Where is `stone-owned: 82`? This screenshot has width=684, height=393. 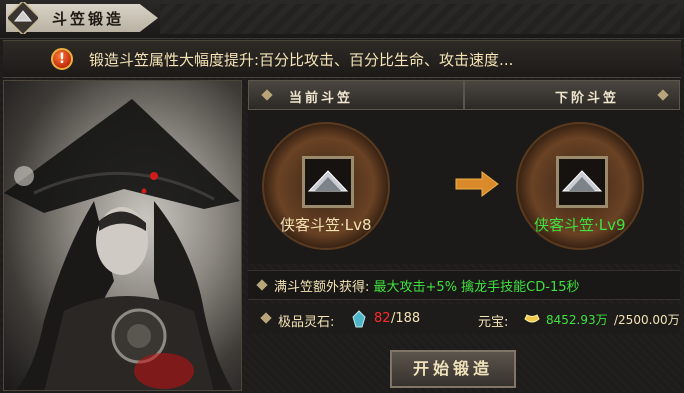 stone-owned: 82 is located at coordinates (382, 318).